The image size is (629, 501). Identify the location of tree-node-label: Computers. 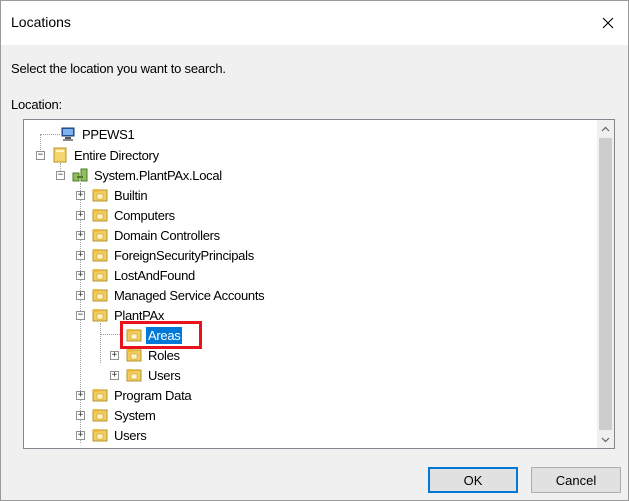
(144, 215).